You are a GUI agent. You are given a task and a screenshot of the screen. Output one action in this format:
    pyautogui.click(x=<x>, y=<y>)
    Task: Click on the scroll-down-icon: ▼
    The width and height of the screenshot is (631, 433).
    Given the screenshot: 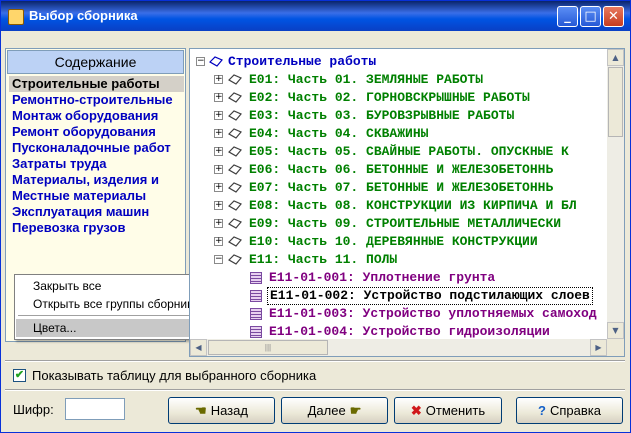 What is the action you would take?
    pyautogui.click(x=615, y=330)
    